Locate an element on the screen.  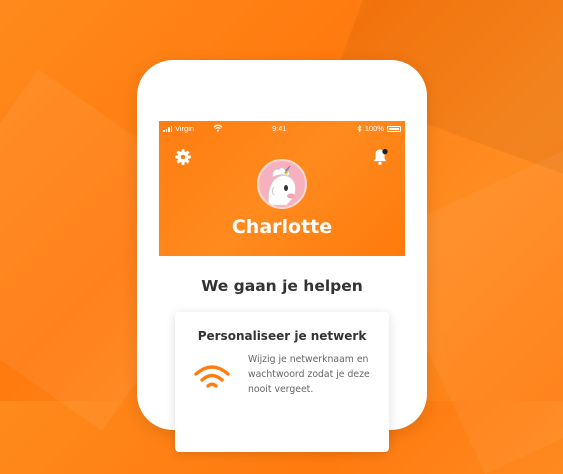
bell-icon is located at coordinates (380, 157).